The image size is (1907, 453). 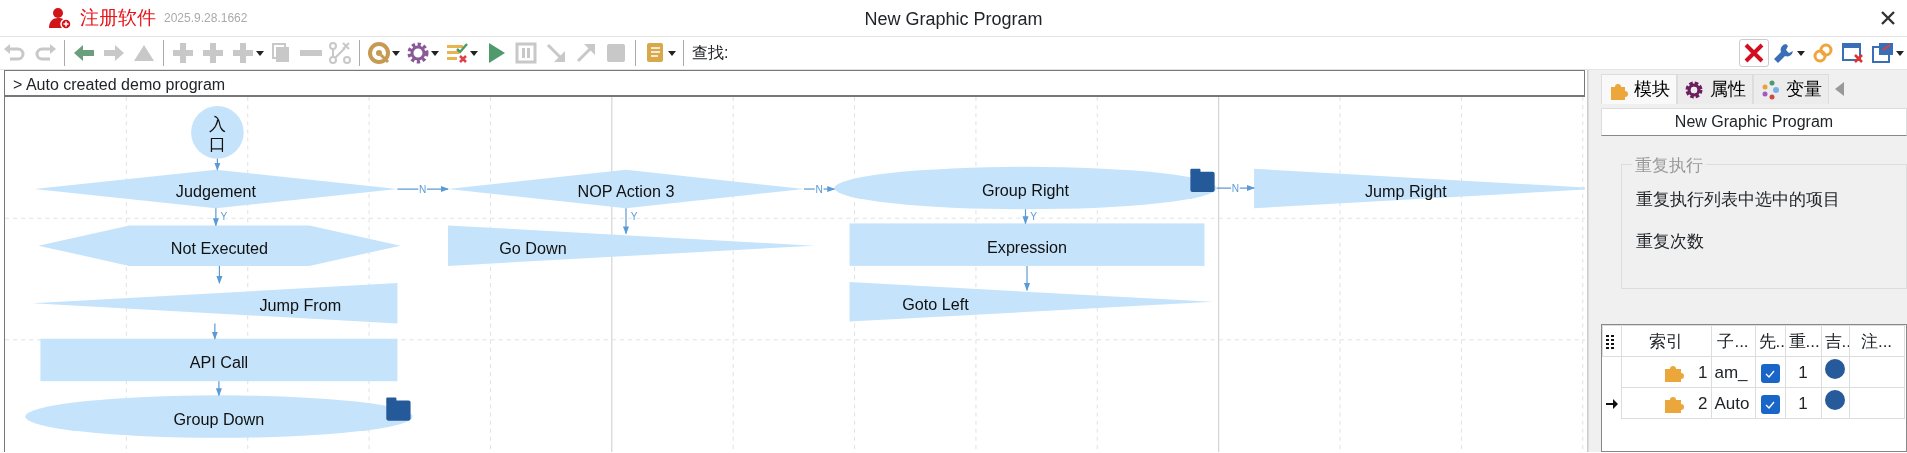 What do you see at coordinates (1733, 372) in the screenshot?
I see `name-cell: am_` at bounding box center [1733, 372].